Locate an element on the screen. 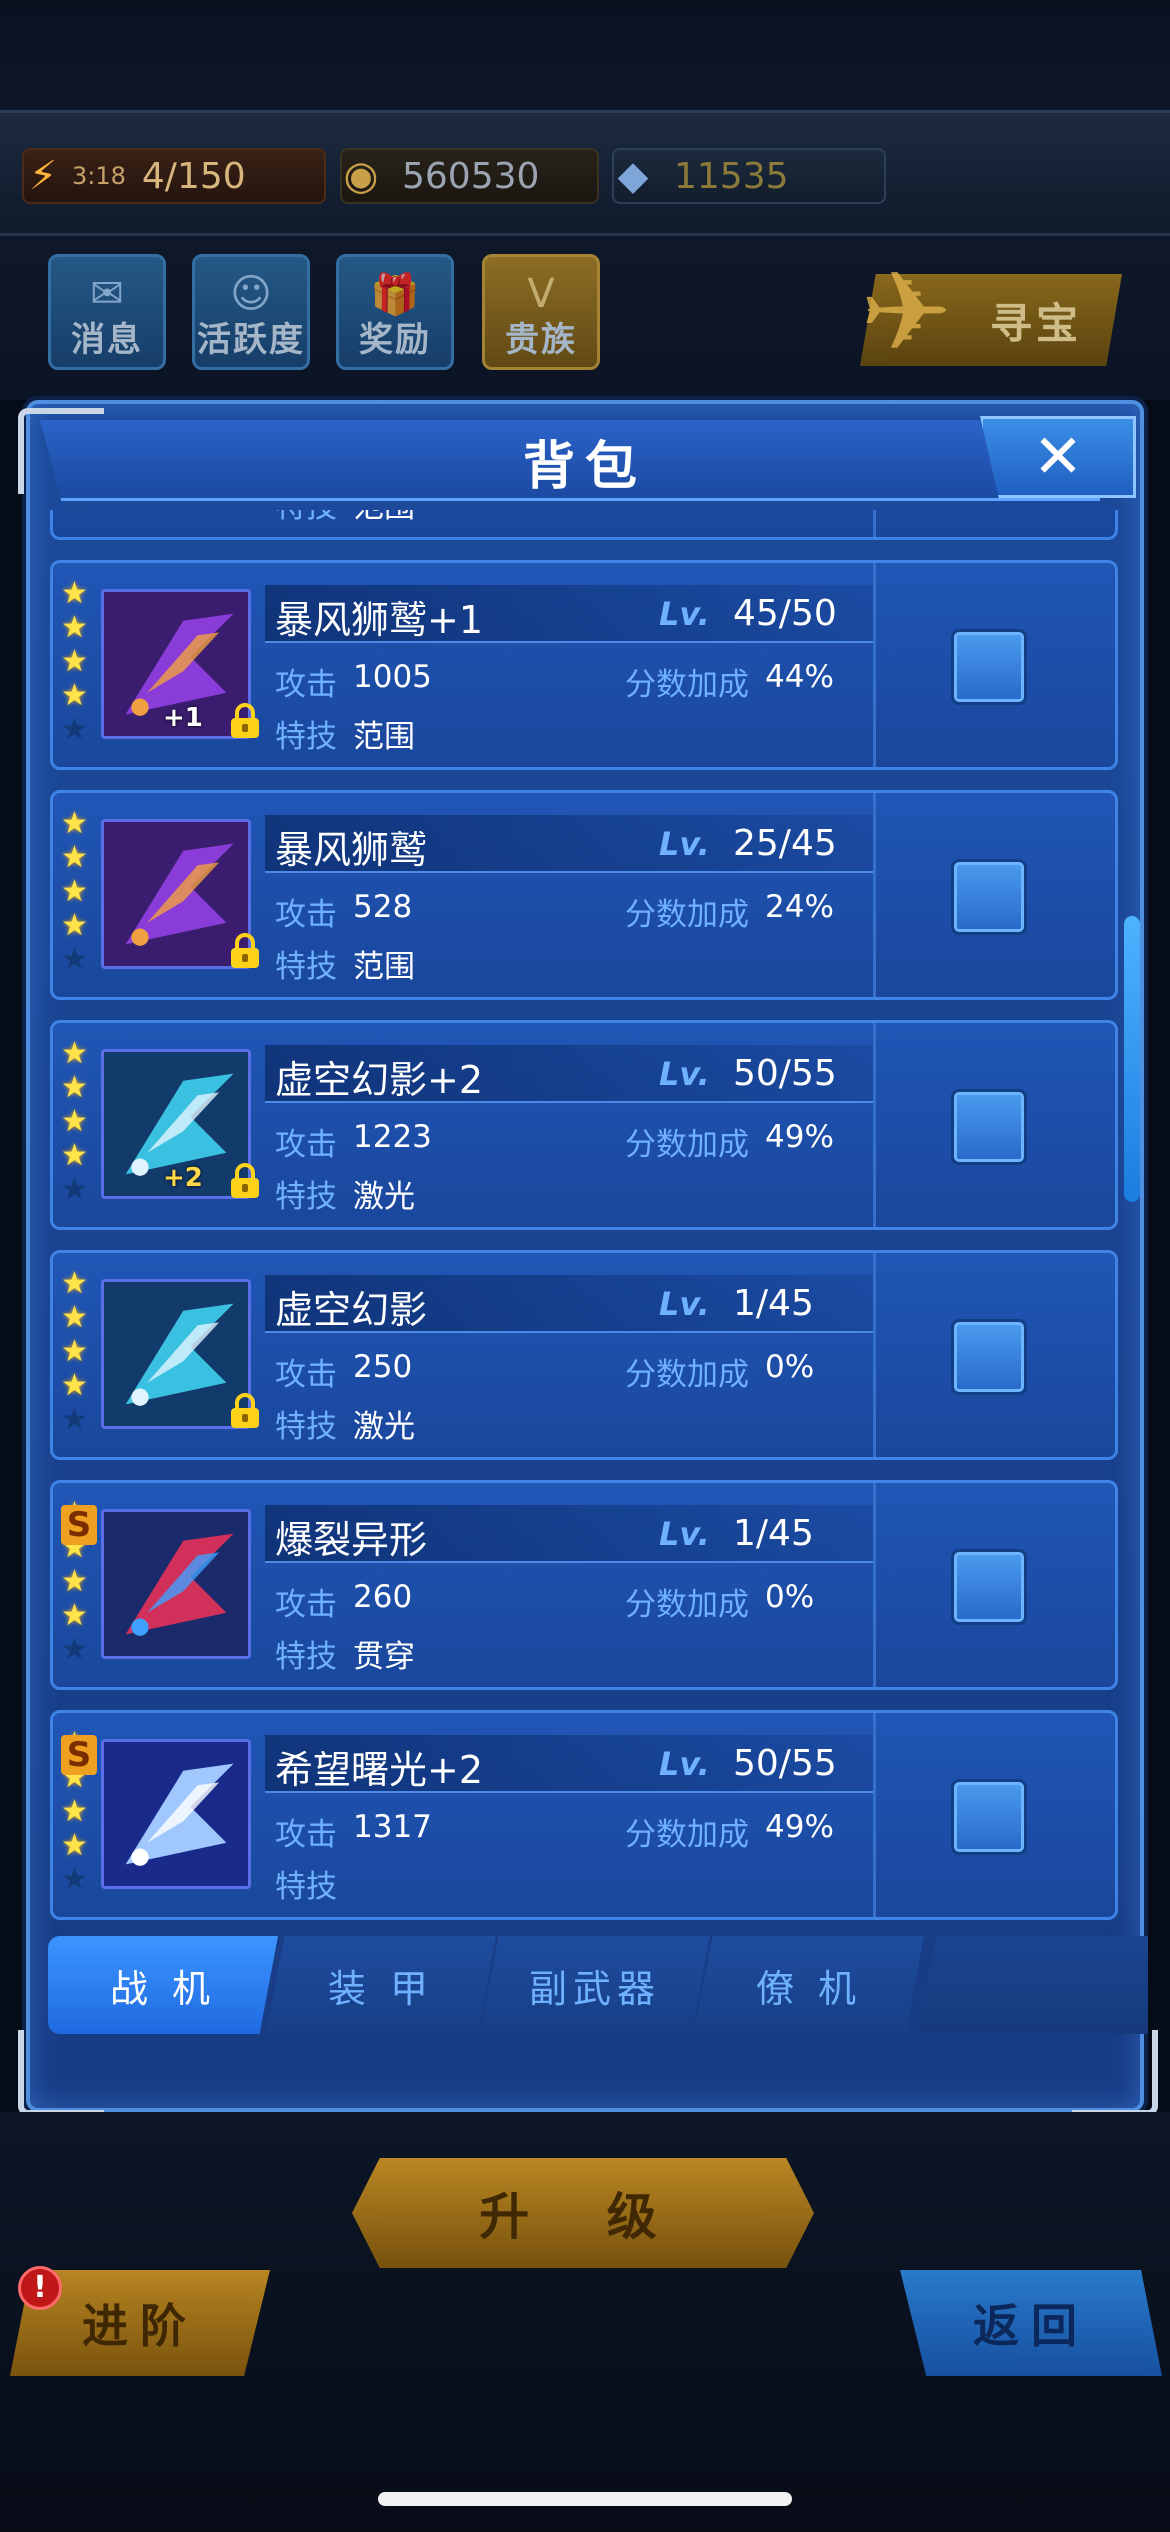 This screenshot has width=1170, height=2532. tab-wingman: 僚 机 is located at coordinates (809, 1985).